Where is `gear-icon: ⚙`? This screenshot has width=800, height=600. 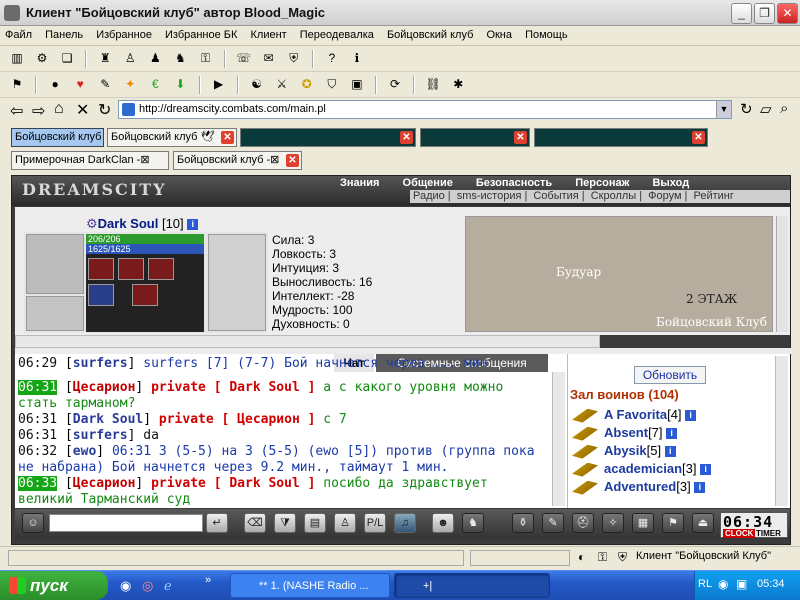 gear-icon: ⚙ is located at coordinates (42, 58).